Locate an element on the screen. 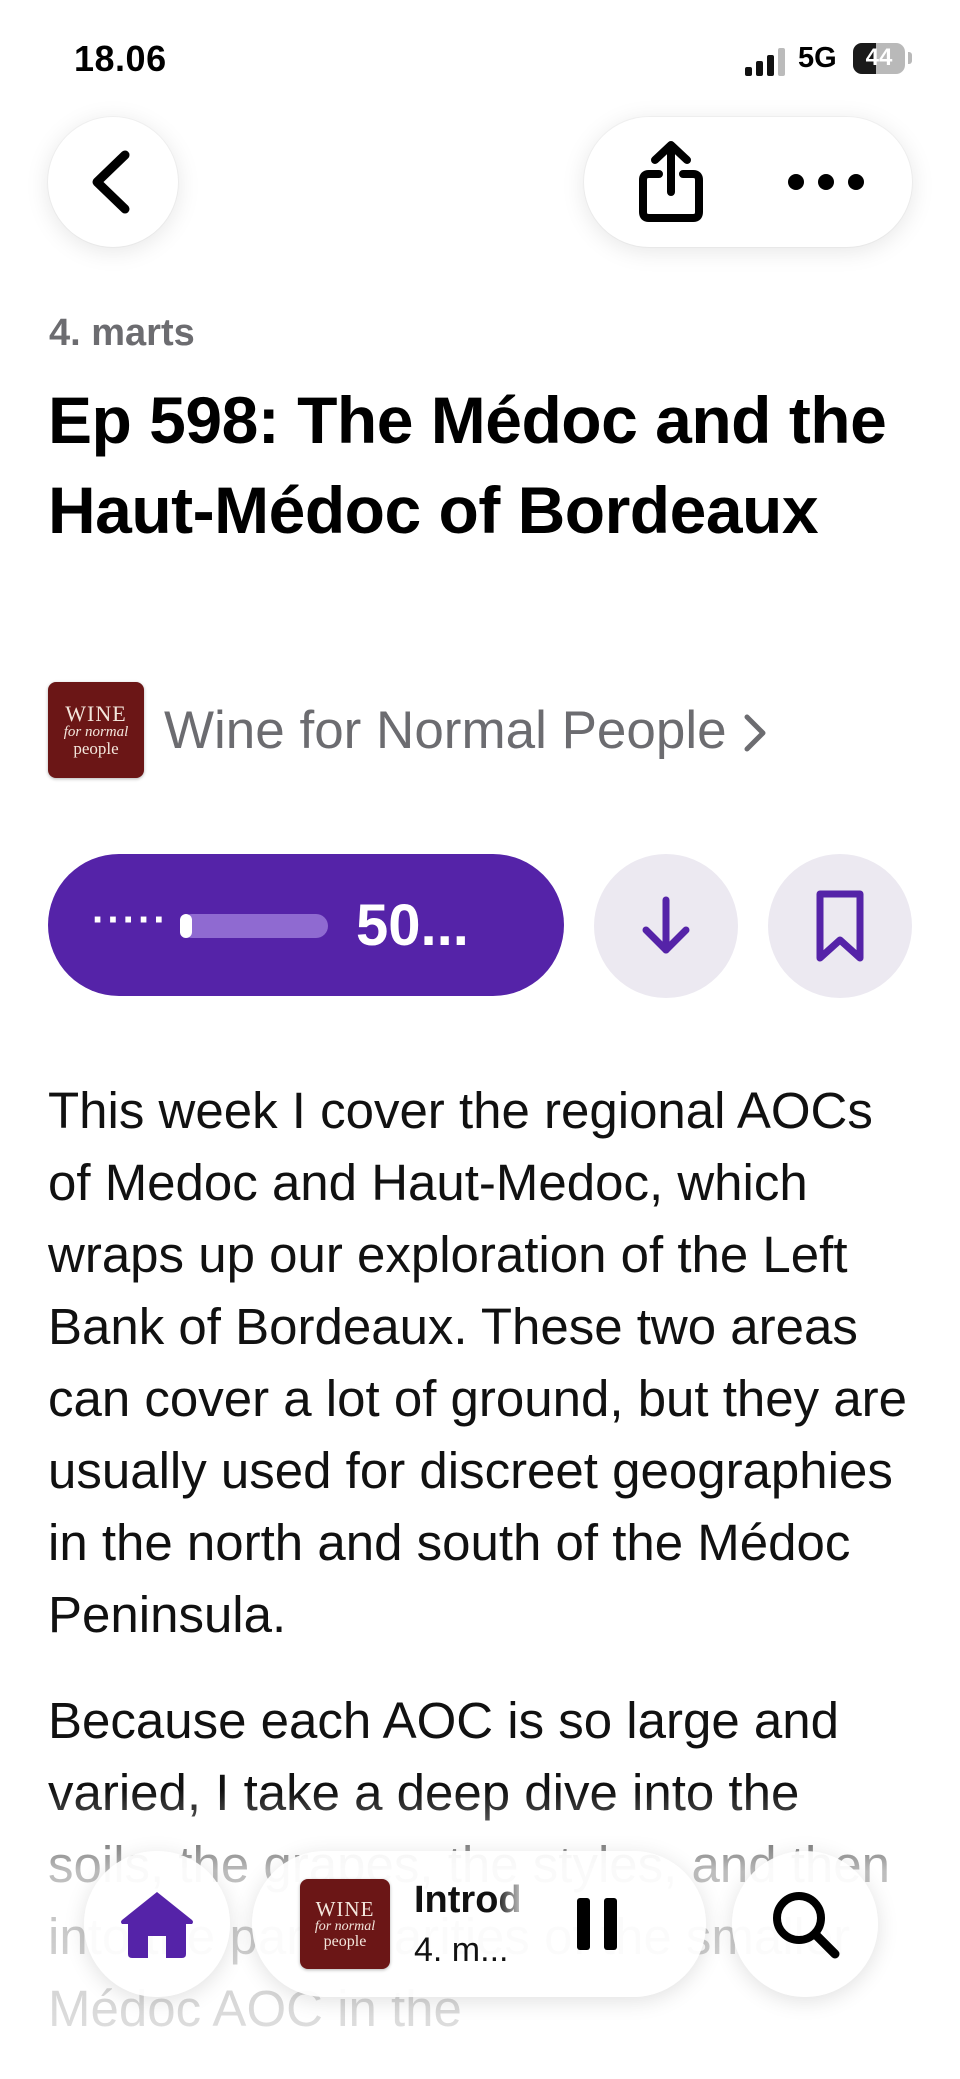  bookmark-button is located at coordinates (840, 926).